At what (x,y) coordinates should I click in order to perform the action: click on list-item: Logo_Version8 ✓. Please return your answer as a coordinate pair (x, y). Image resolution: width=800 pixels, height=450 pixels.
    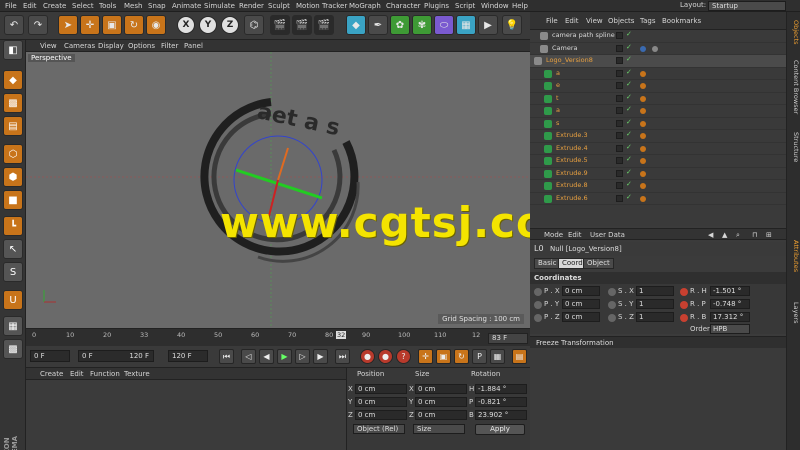
    Looking at the image, I should click on (658, 61).